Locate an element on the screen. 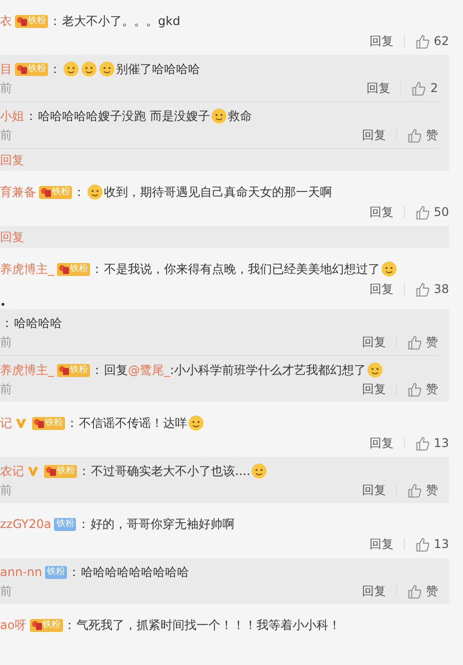  like-button: 38 is located at coordinates (431, 289).